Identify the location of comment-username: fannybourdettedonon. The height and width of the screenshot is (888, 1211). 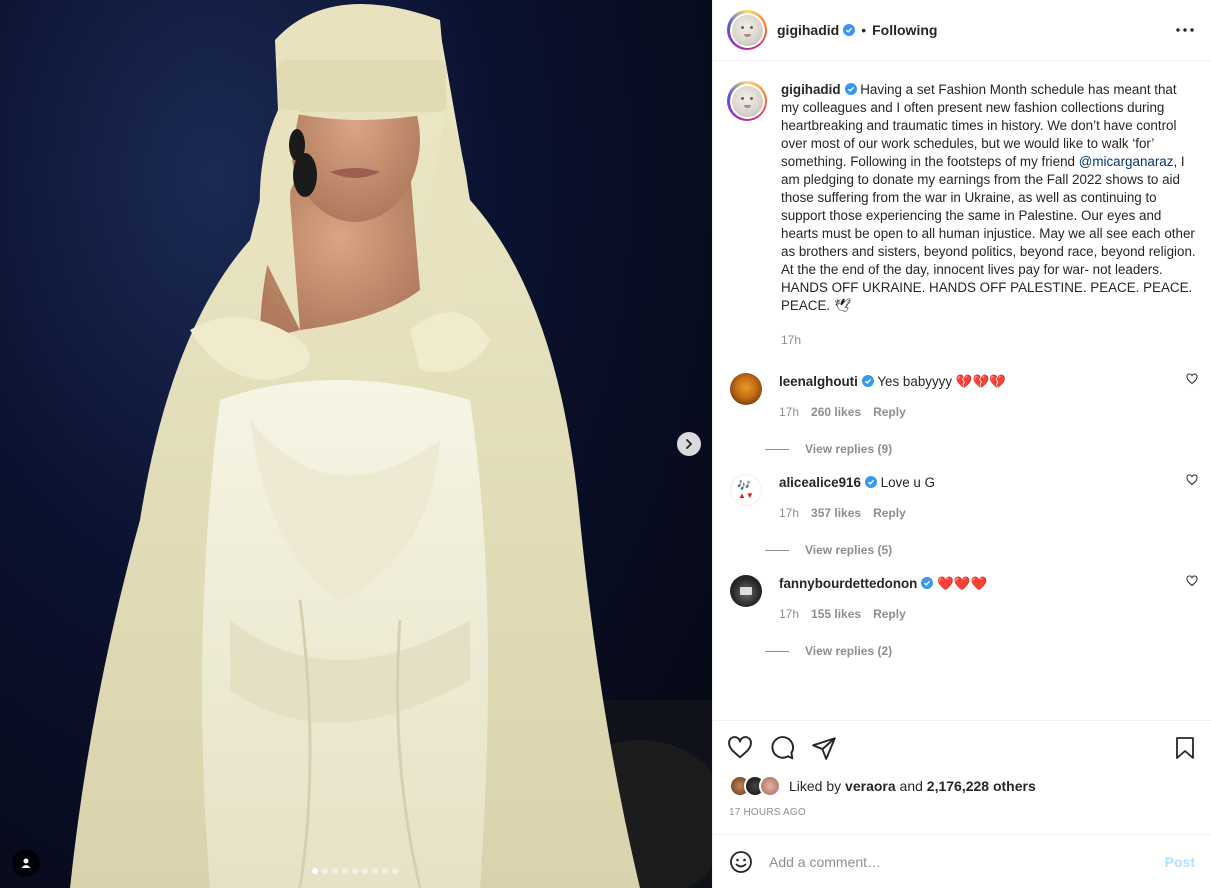
(848, 583).